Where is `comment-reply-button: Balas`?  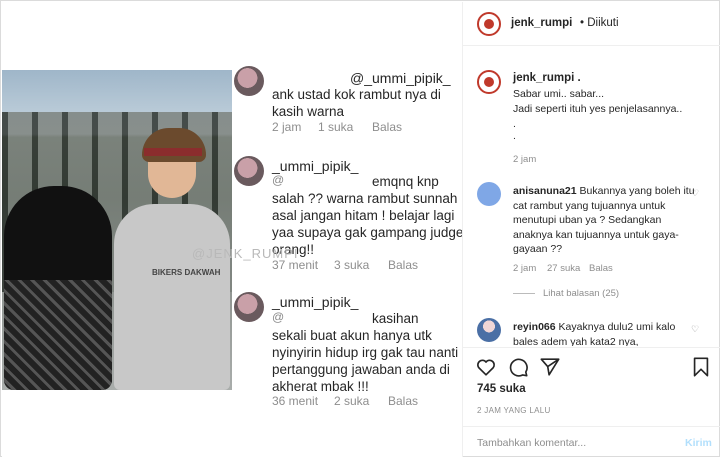 comment-reply-button: Balas is located at coordinates (601, 268).